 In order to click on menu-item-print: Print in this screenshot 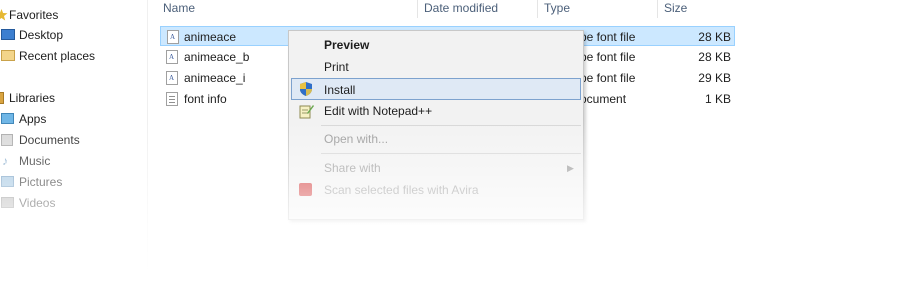, I will do `click(436, 67)`.